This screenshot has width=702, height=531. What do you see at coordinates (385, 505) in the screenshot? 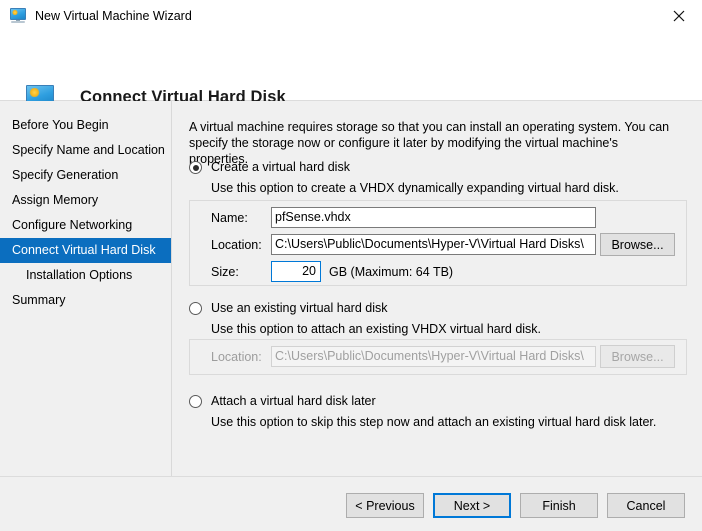
I see `previous-button: < Previous` at bounding box center [385, 505].